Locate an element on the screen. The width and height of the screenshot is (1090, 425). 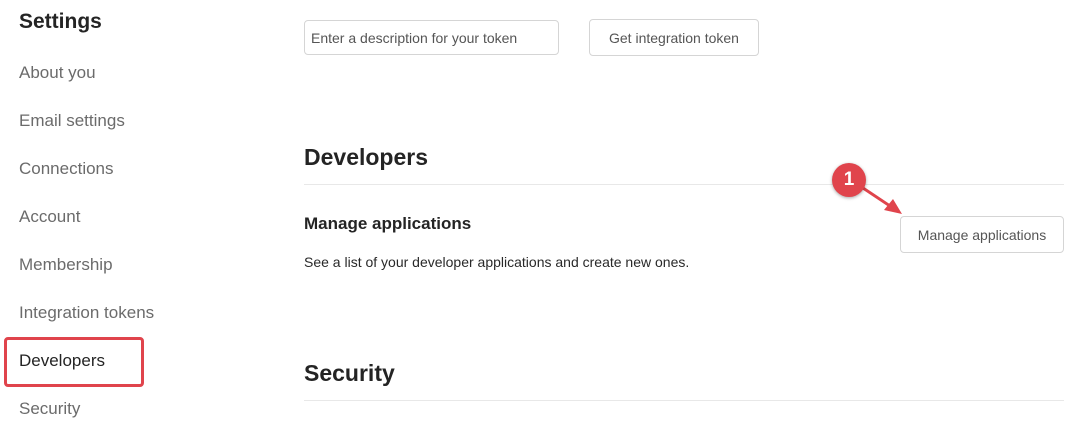
sidebar-item-email-settings: Email settings is located at coordinates (72, 121).